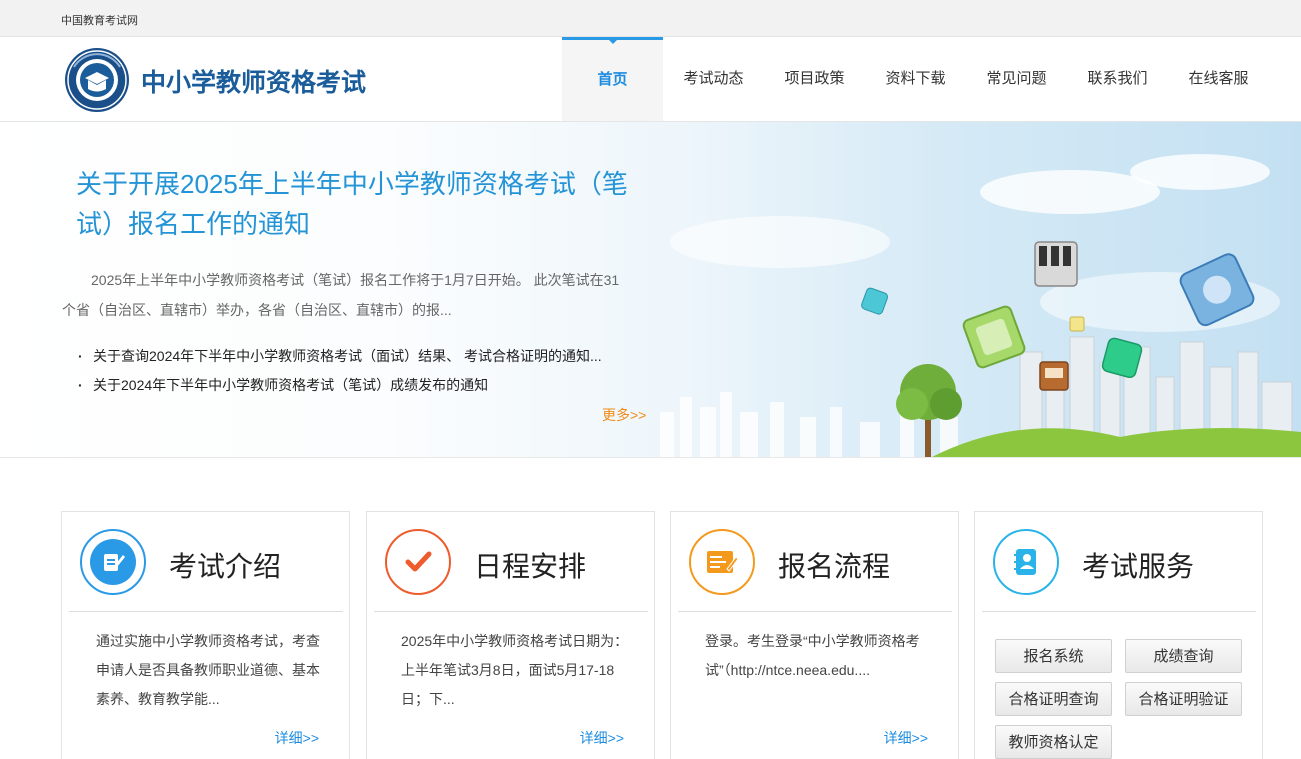 Image resolution: width=1301 pixels, height=759 pixels. What do you see at coordinates (418, 562) in the screenshot?
I see `checkmark-icon` at bounding box center [418, 562].